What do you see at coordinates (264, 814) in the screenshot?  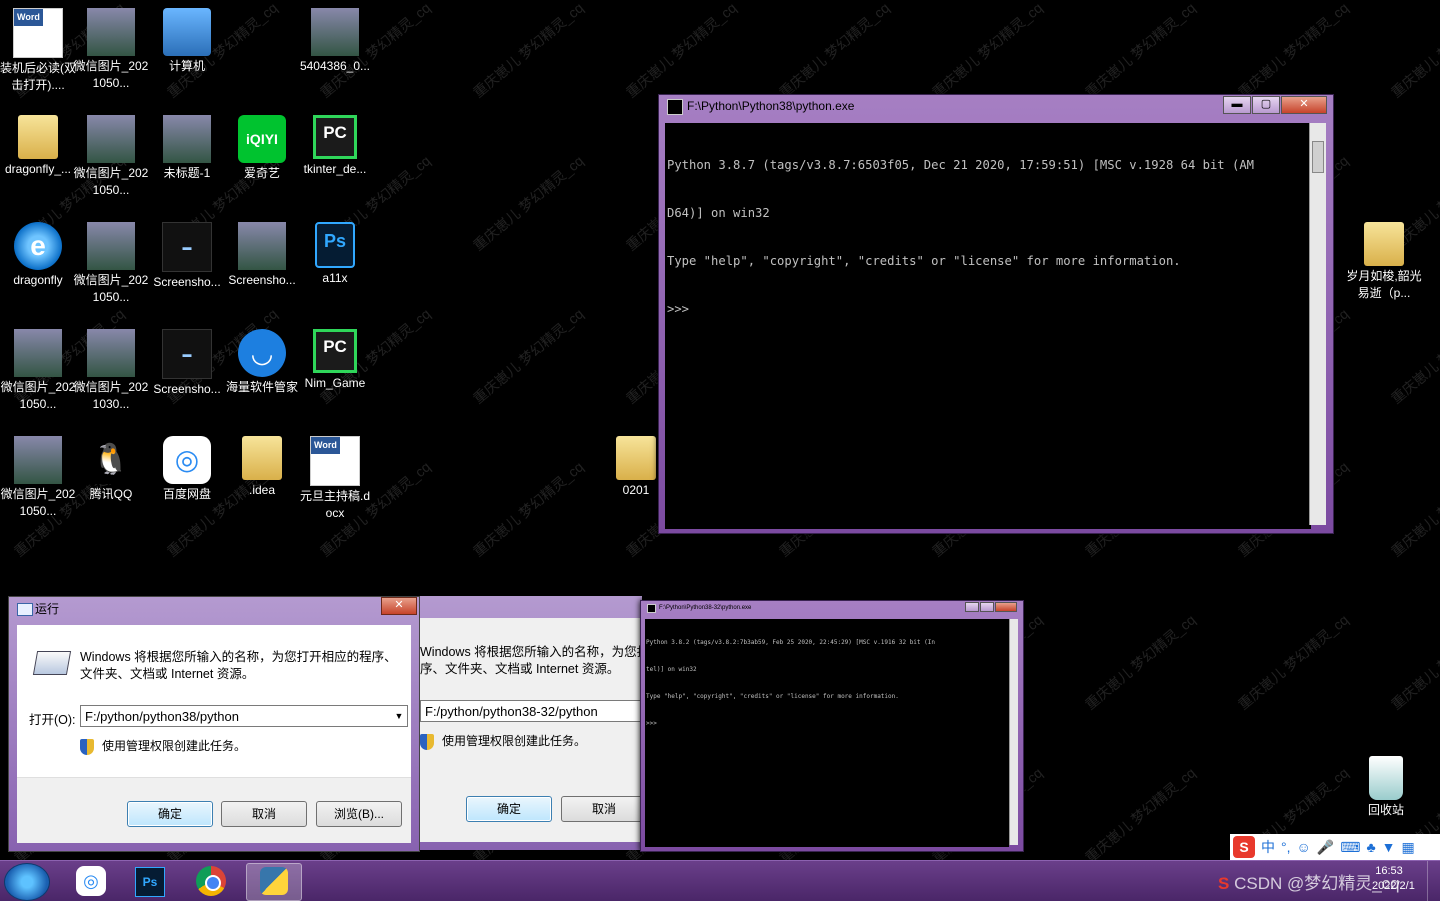 I see `cancel-button: 取消` at bounding box center [264, 814].